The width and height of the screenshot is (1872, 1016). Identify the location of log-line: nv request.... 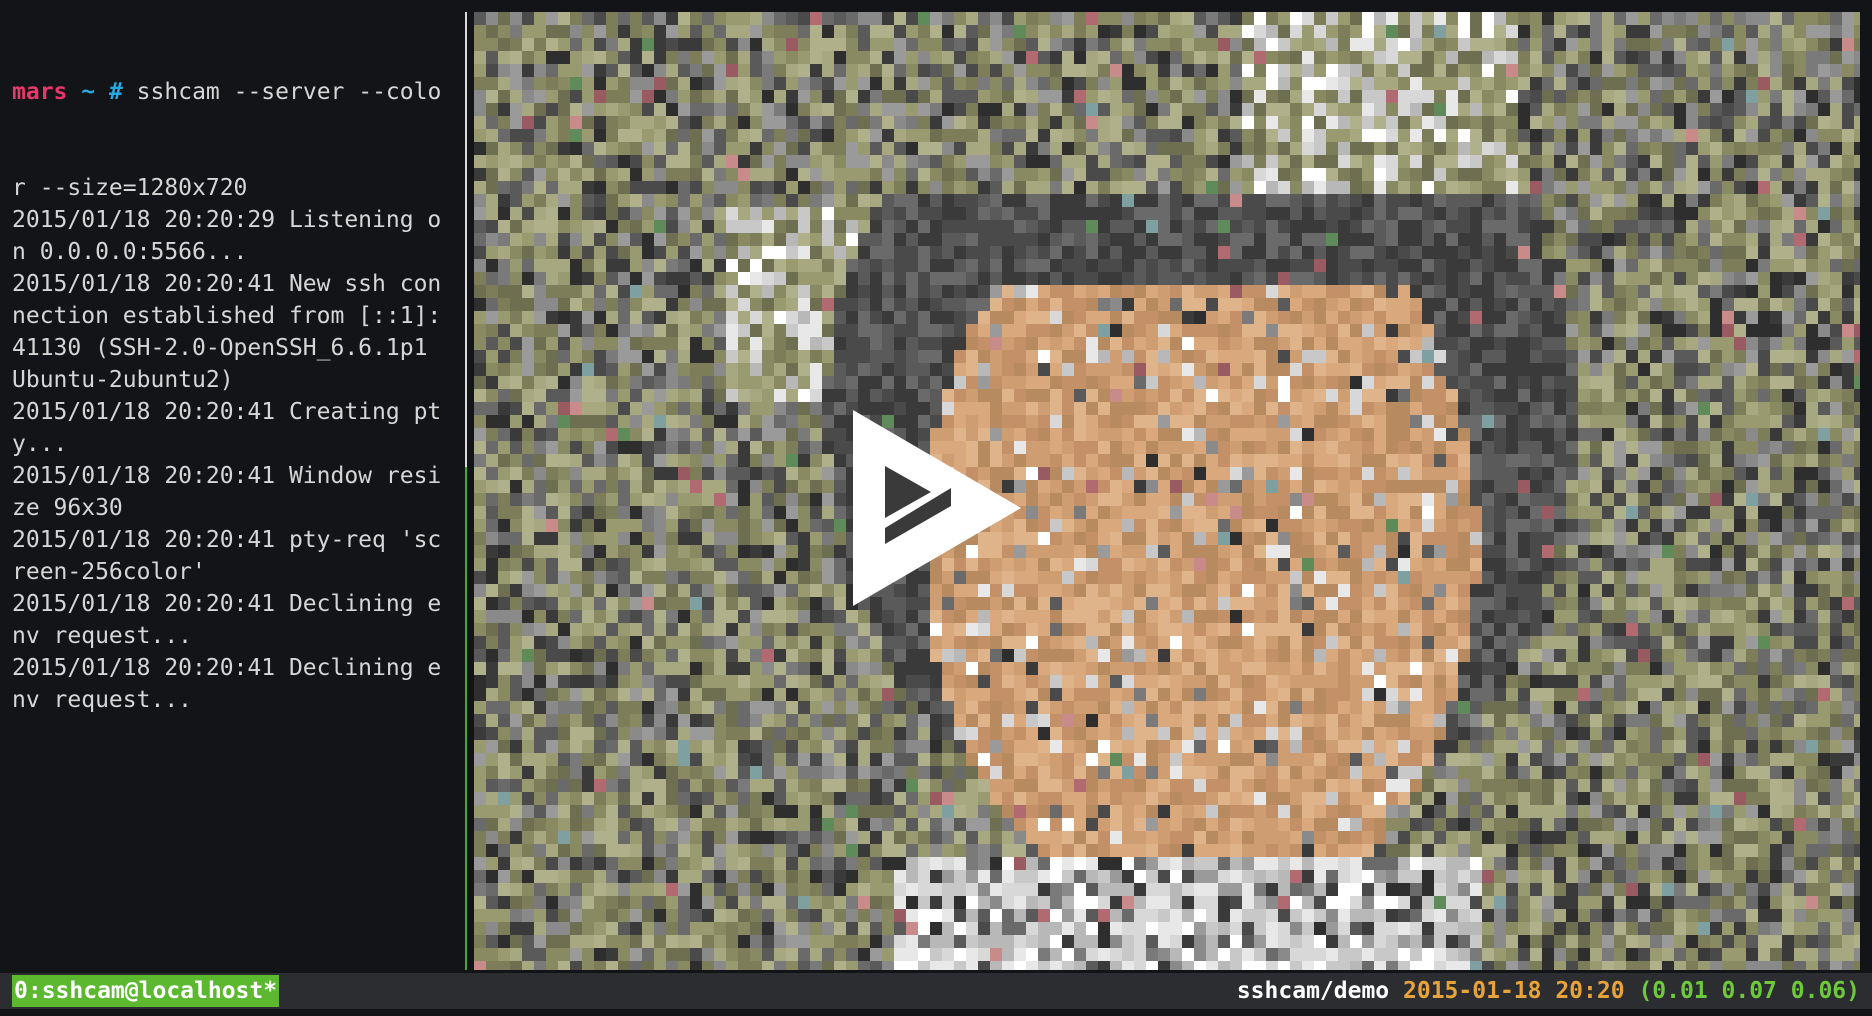
(102, 700).